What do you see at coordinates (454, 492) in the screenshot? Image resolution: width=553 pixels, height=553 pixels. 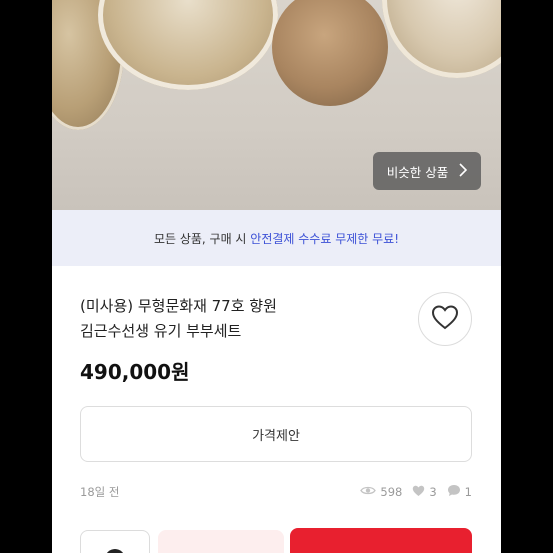 I see `chat-bubble-icon` at bounding box center [454, 492].